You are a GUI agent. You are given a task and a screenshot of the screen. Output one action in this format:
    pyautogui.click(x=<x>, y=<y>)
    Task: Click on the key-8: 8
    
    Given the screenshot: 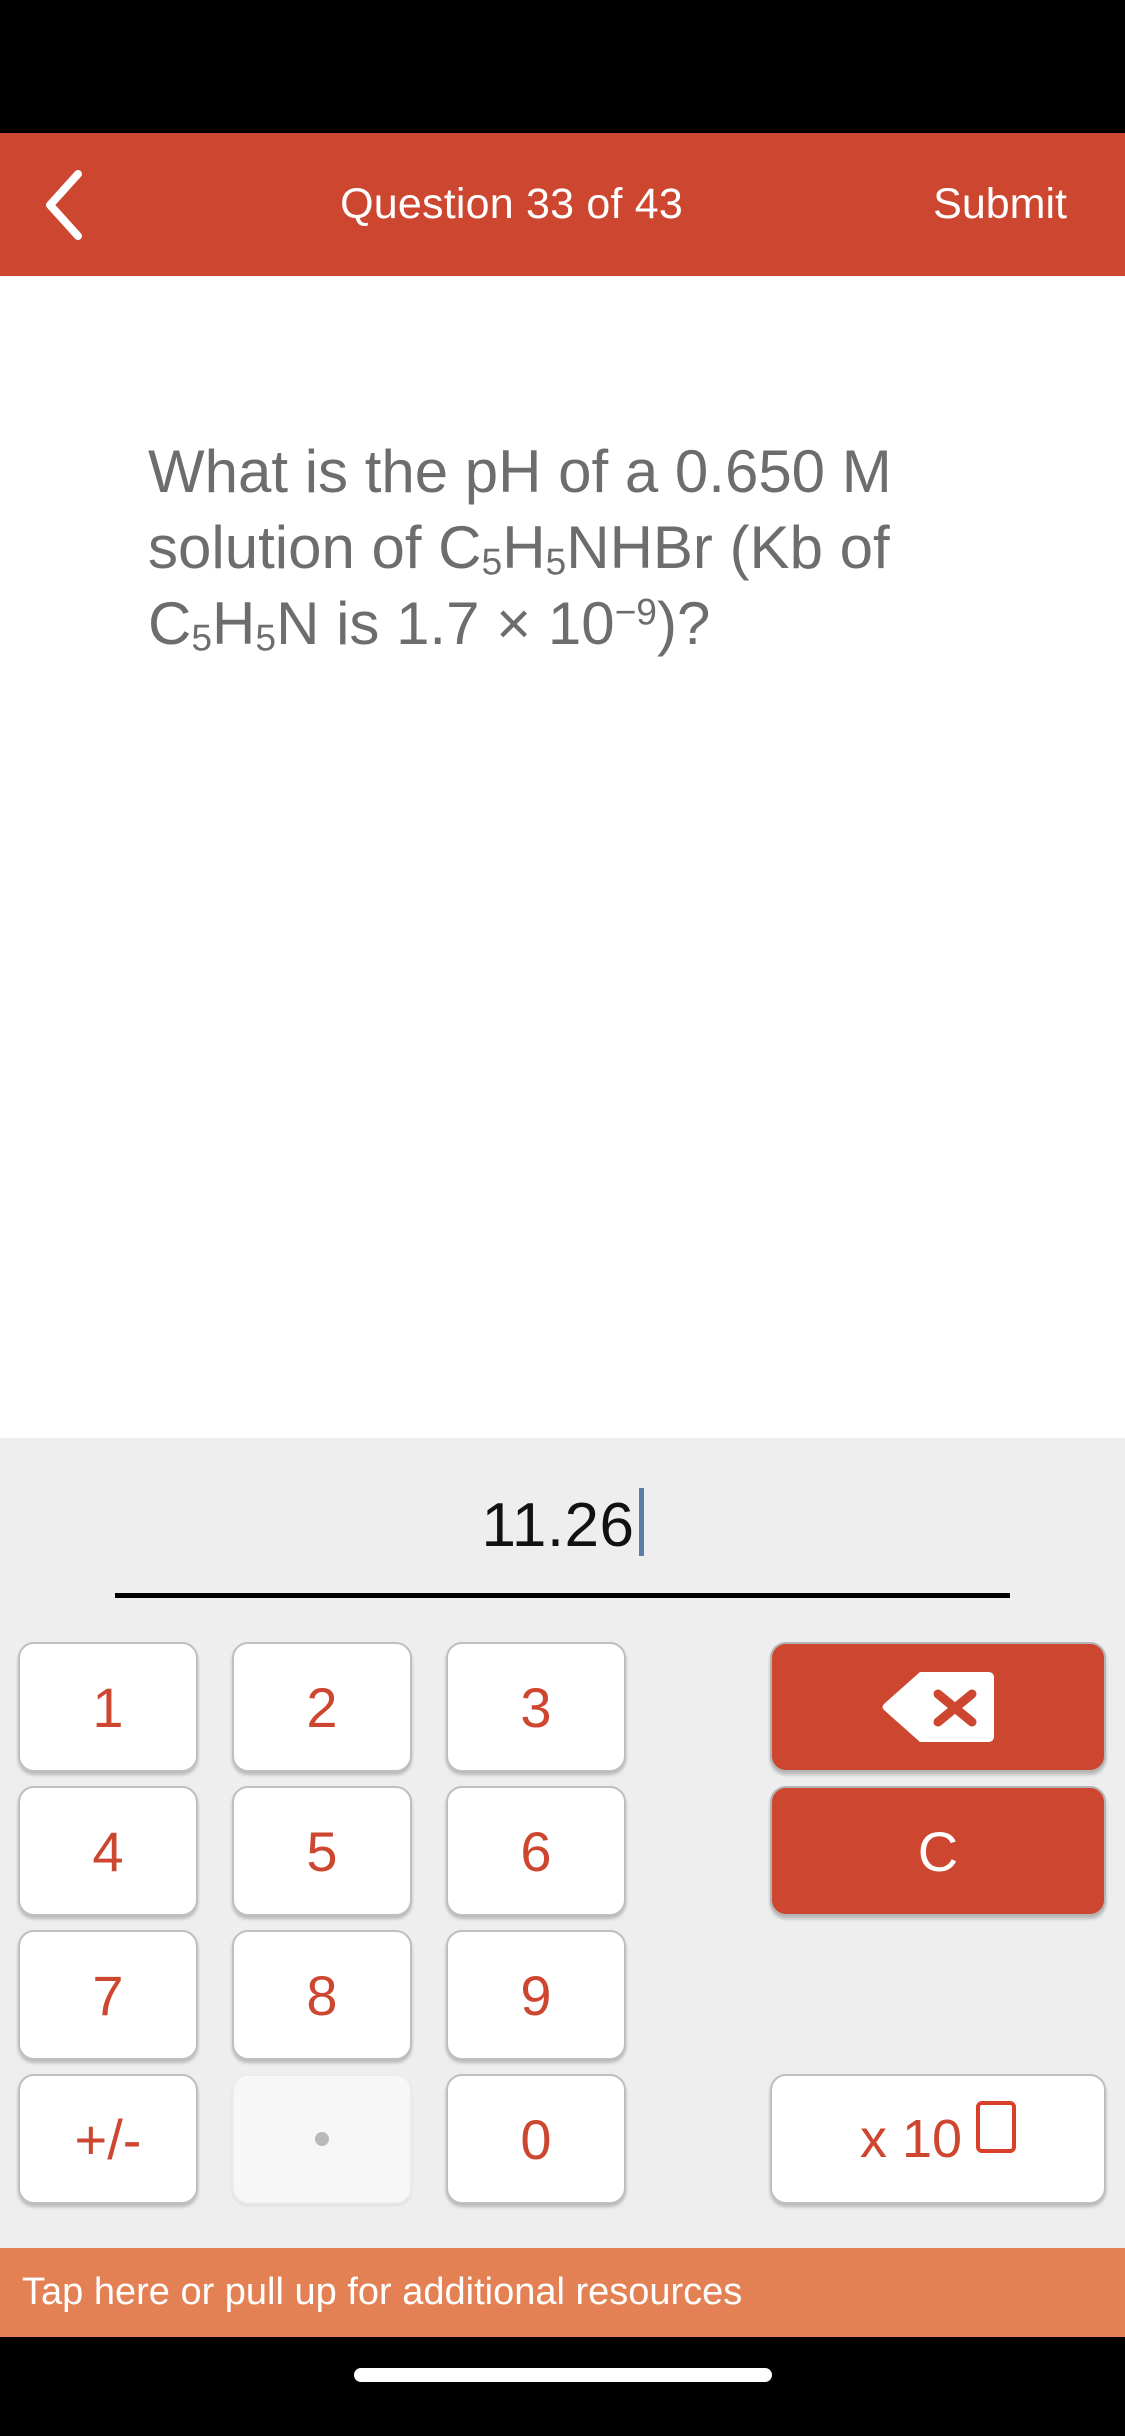 What is the action you would take?
    pyautogui.click(x=322, y=1995)
    